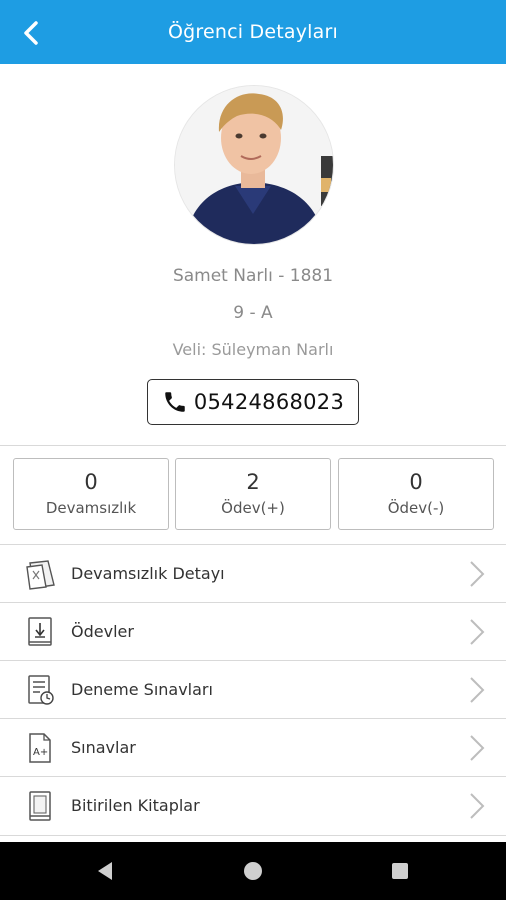 The height and width of the screenshot is (900, 506). I want to click on divider, so click(253, 445).